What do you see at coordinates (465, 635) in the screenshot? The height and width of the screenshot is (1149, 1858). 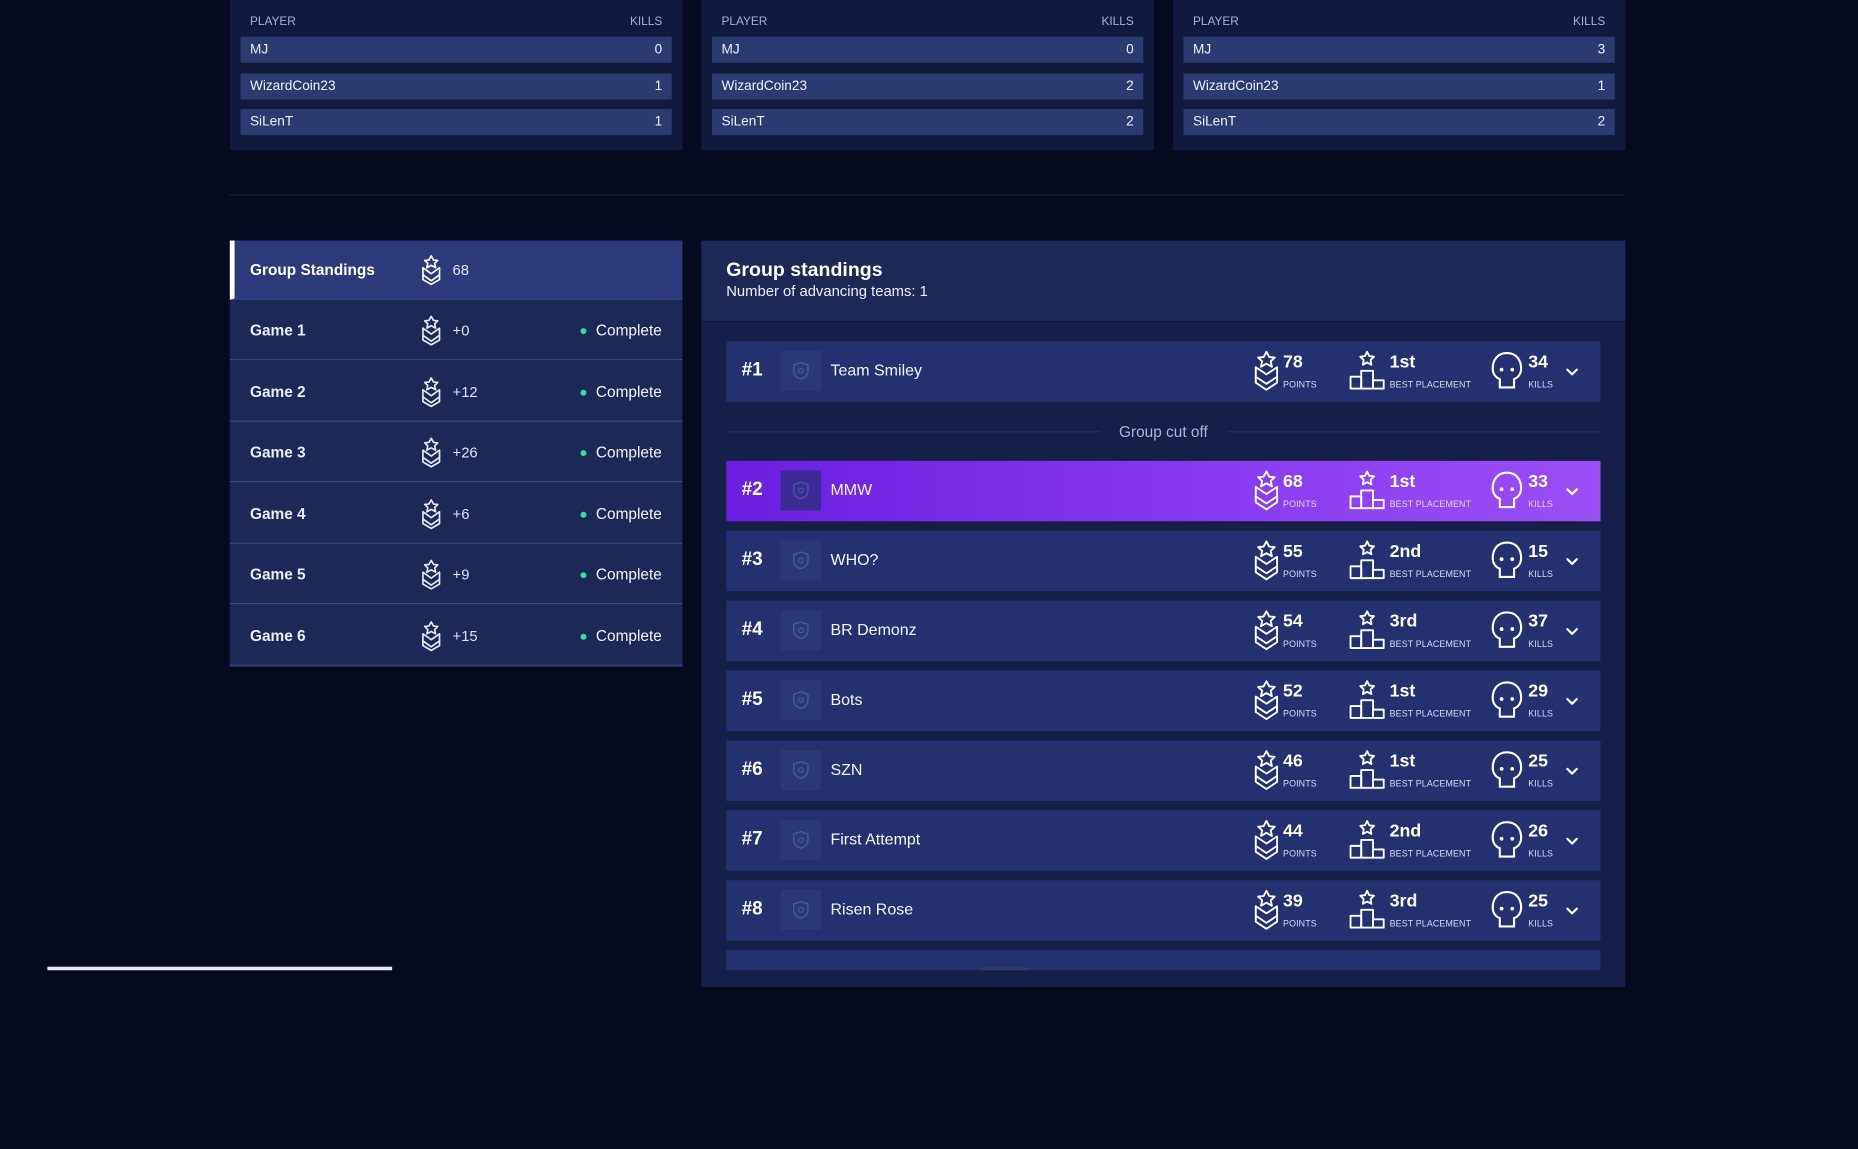 I see `game-points: +15` at bounding box center [465, 635].